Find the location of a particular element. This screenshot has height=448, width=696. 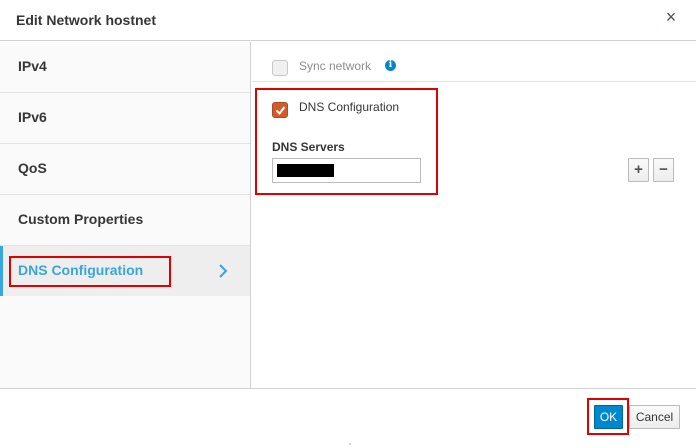

cancel-button: Cancel is located at coordinates (654, 417).